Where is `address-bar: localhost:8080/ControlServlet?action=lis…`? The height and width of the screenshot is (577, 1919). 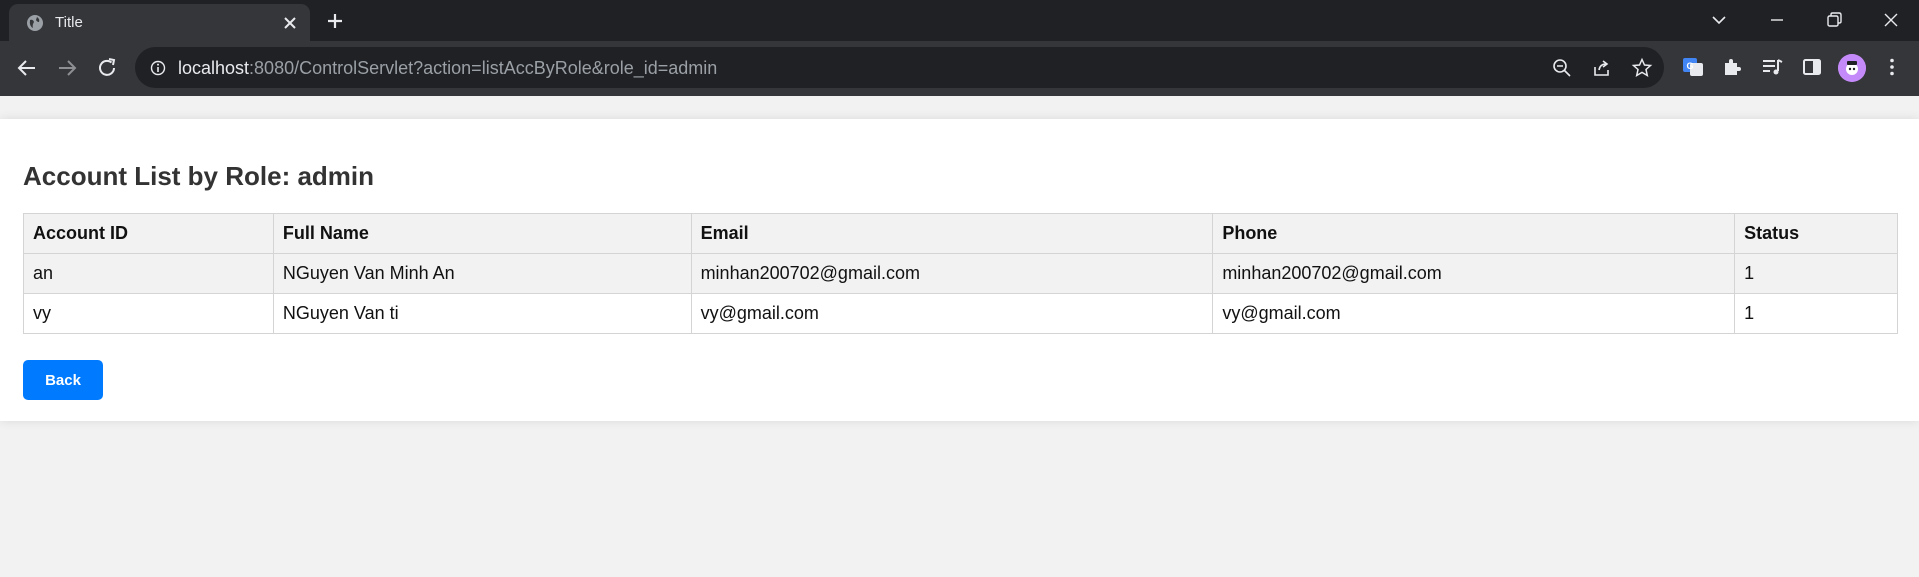 address-bar: localhost:8080/ControlServlet?action=lis… is located at coordinates (899, 67).